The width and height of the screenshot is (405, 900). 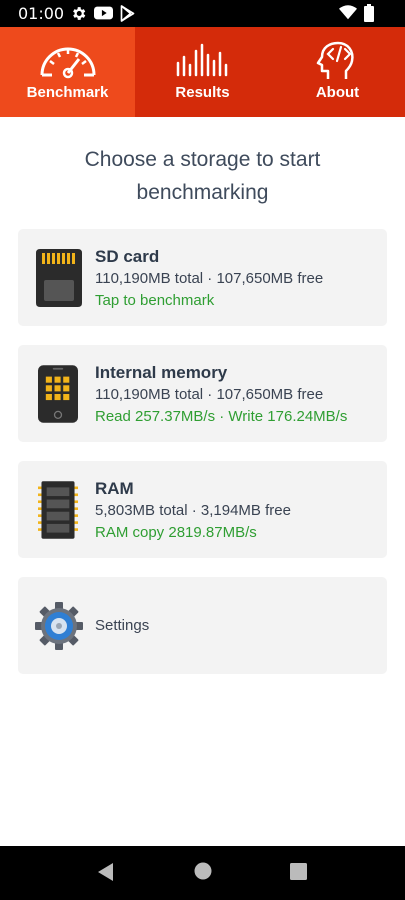 What do you see at coordinates (176, 532) in the screenshot?
I see `storage-status: RAM copy 2819.87MB/s` at bounding box center [176, 532].